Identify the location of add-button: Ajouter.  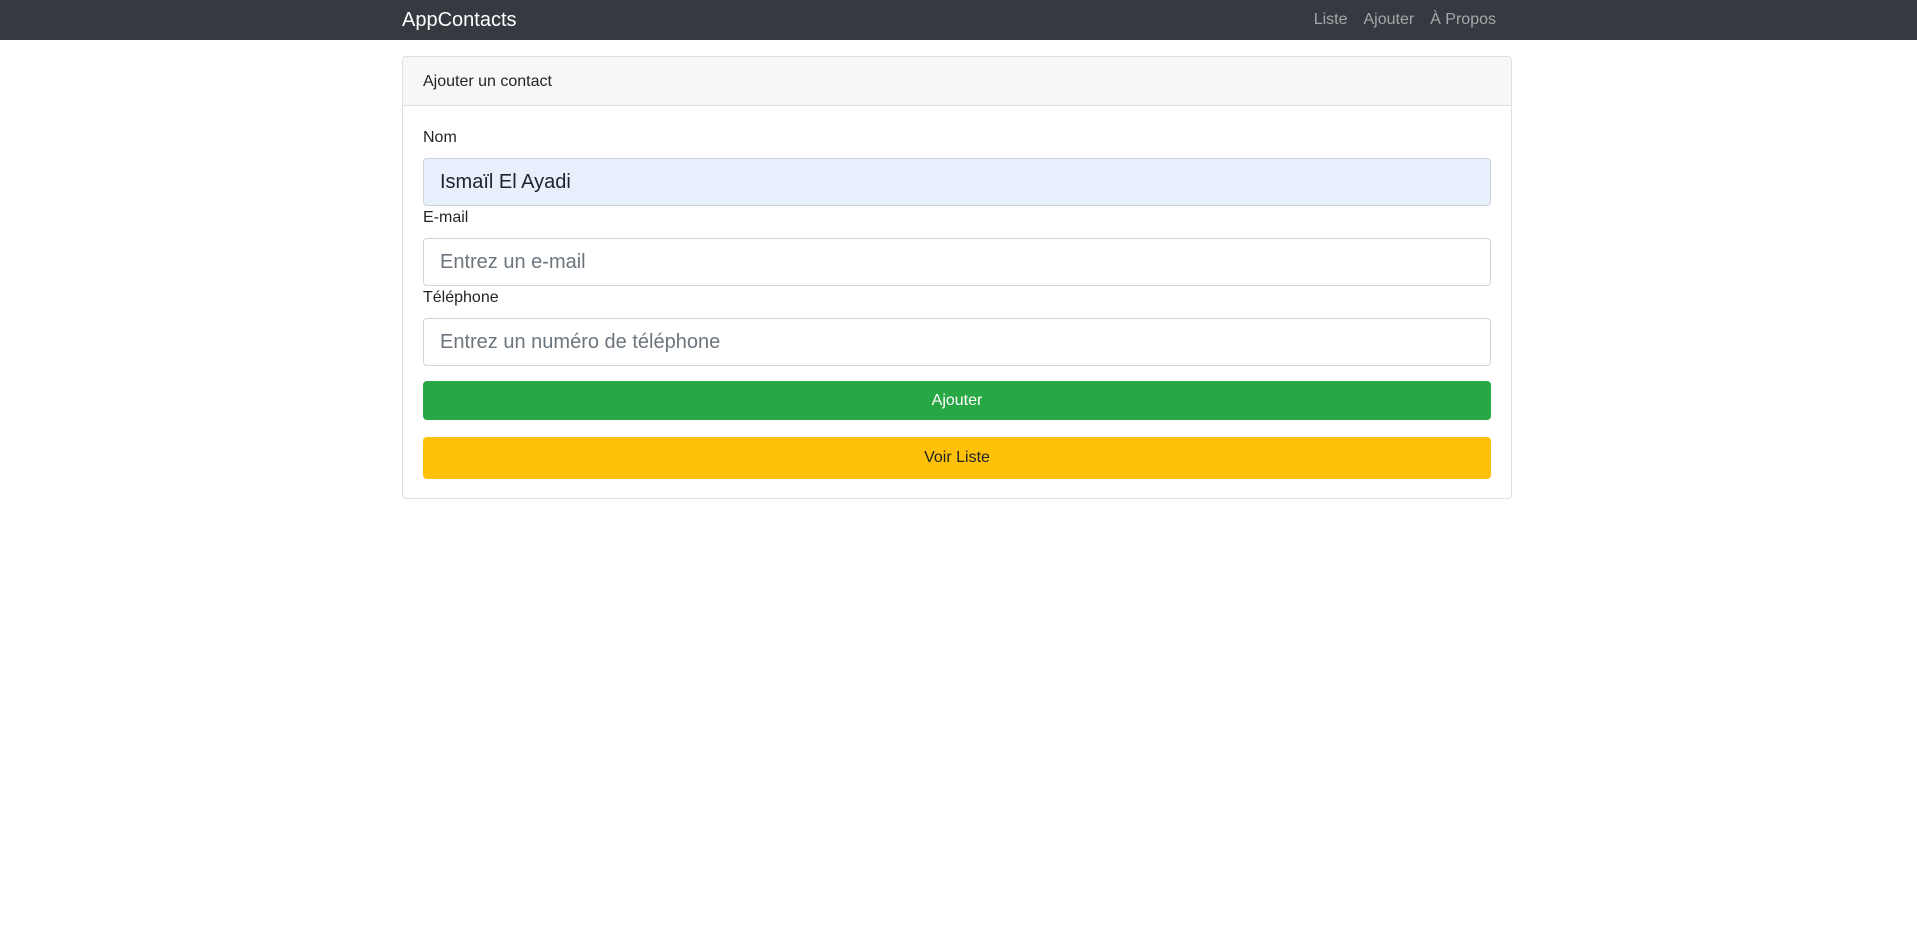
(957, 400).